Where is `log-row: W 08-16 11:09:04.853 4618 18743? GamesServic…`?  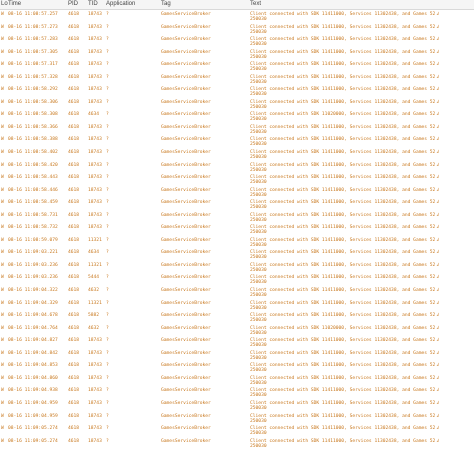
log-row: W 08-16 11:09:04.853 4618 18743? GamesServic… is located at coordinates (237, 367).